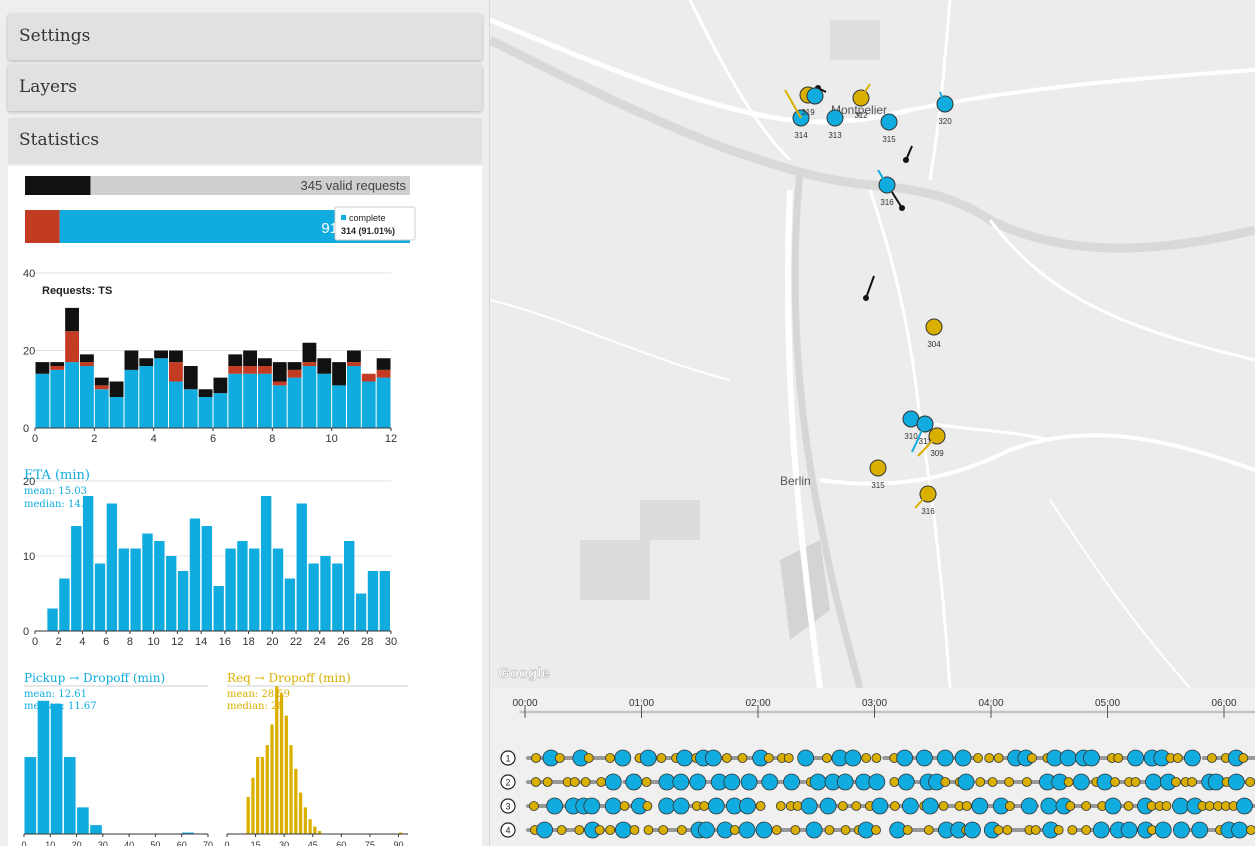 The width and height of the screenshot is (1255, 846). I want to click on timeline-row: 4, so click(877, 830).